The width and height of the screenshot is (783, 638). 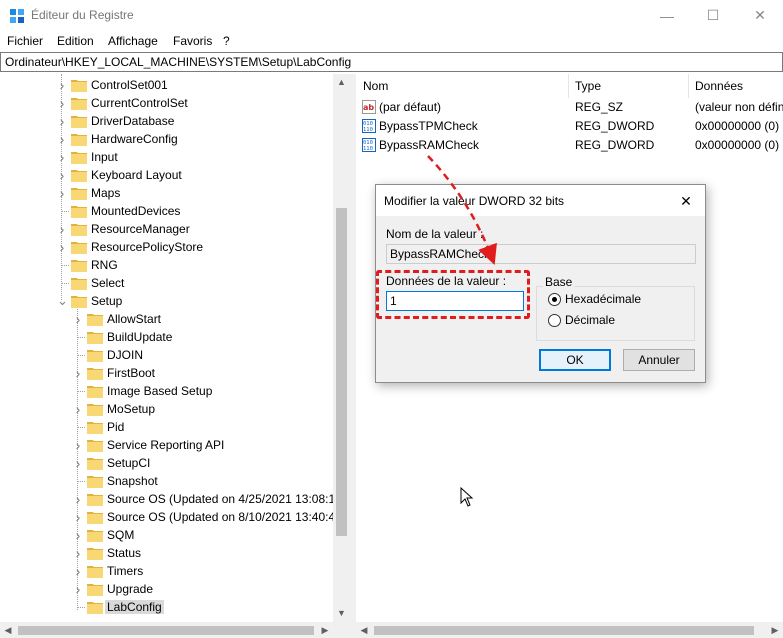 I want to click on annotation-highlight-box, so click(x=453, y=294).